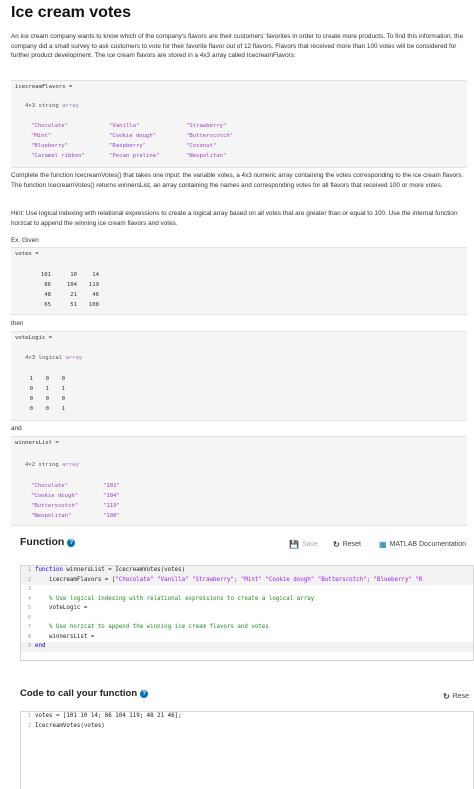 This screenshot has height=789, width=474. Describe the element at coordinates (206, 126) in the screenshot. I see `table-cell: "Strawberry"` at that location.